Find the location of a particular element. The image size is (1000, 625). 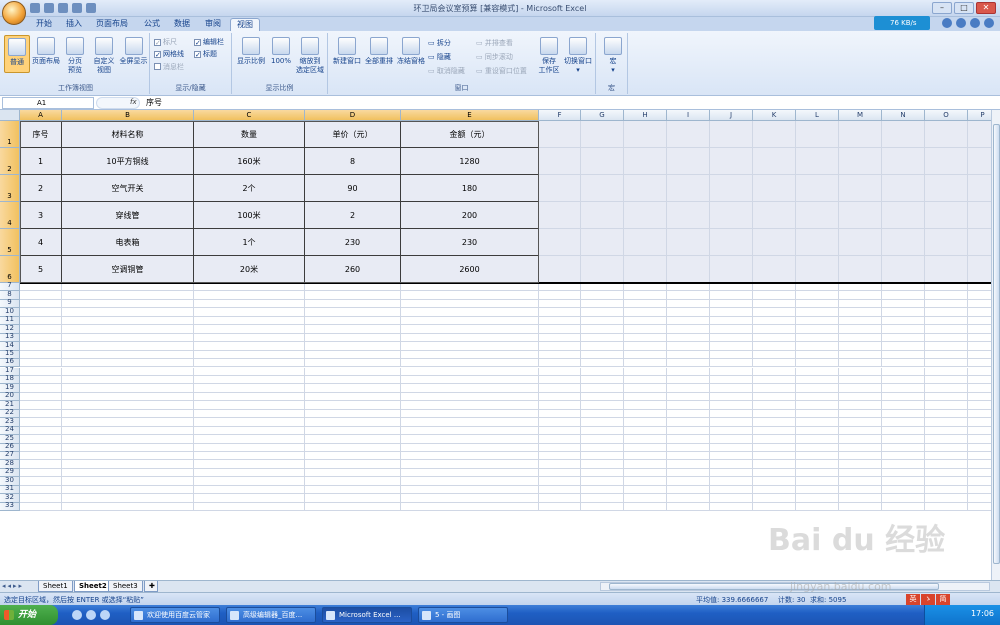

cell-m31 is located at coordinates (860, 490).